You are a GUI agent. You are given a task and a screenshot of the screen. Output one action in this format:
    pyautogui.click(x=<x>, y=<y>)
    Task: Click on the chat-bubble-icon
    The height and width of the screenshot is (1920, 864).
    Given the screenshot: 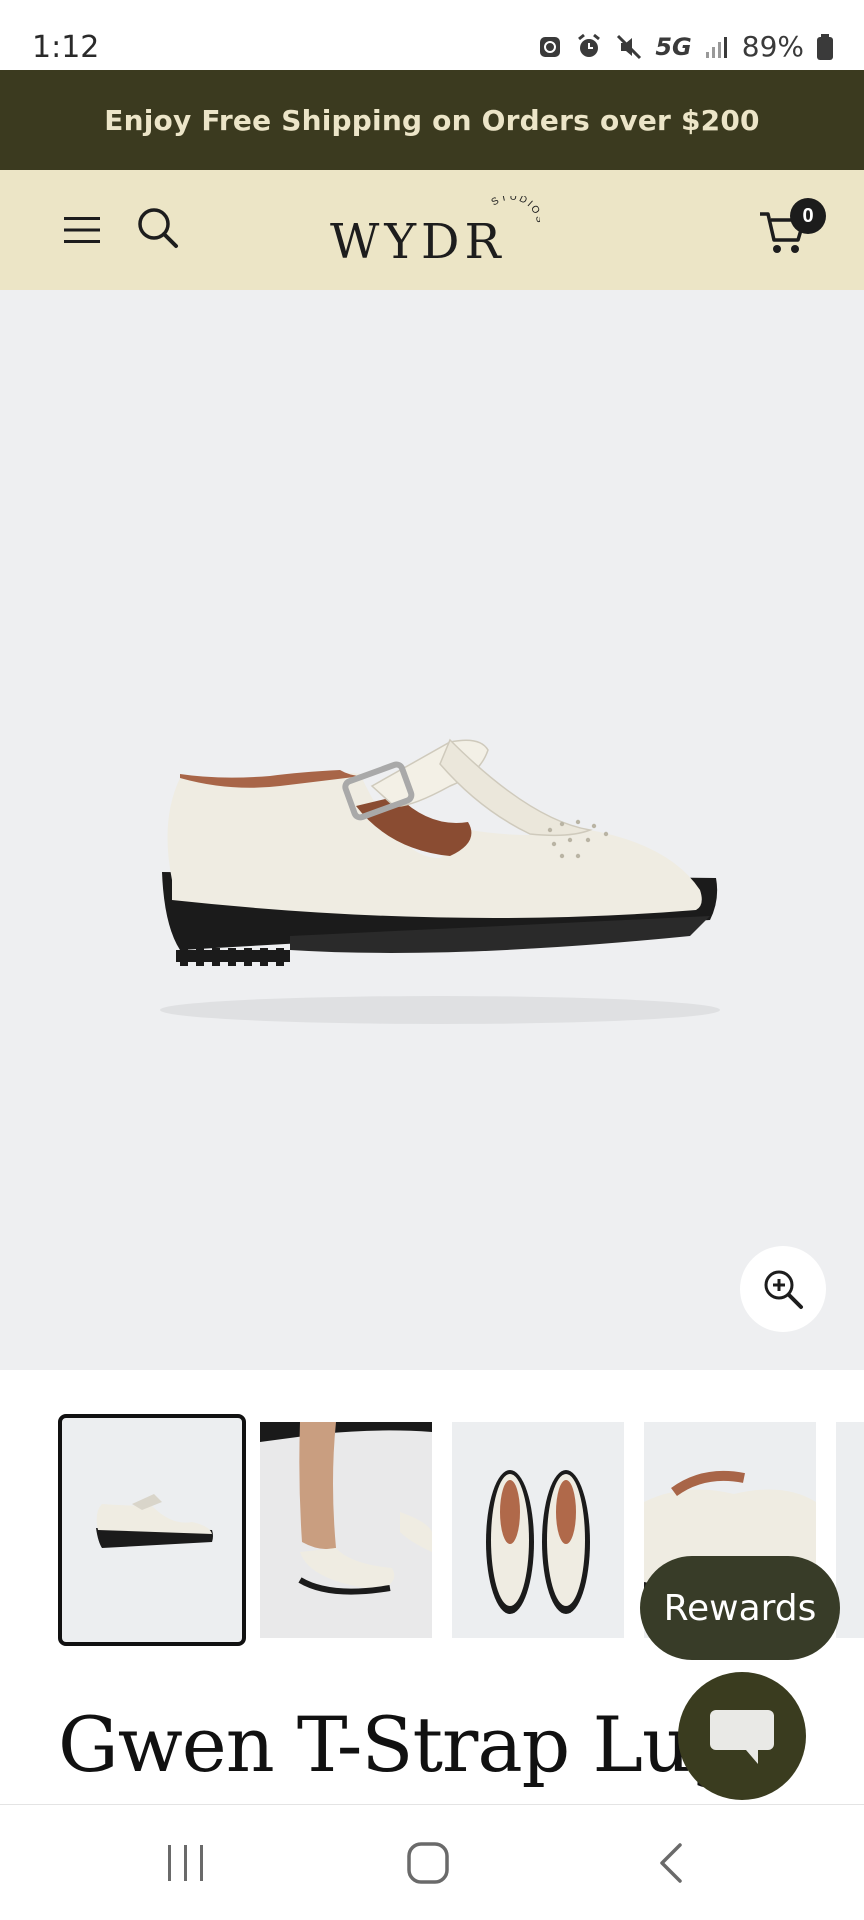 What is the action you would take?
    pyautogui.click(x=742, y=1737)
    